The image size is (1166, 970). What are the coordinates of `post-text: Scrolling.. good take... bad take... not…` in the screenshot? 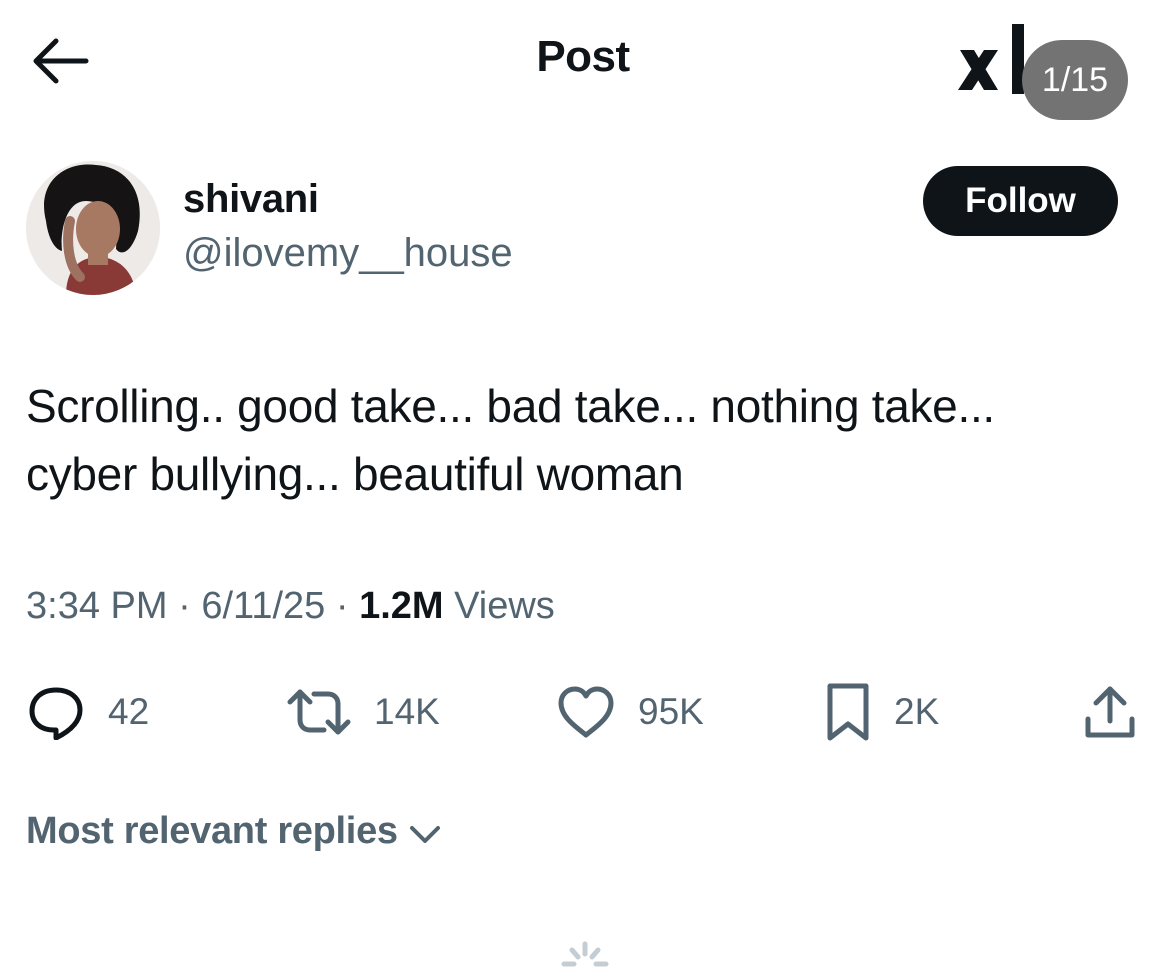 It's located at (581, 440).